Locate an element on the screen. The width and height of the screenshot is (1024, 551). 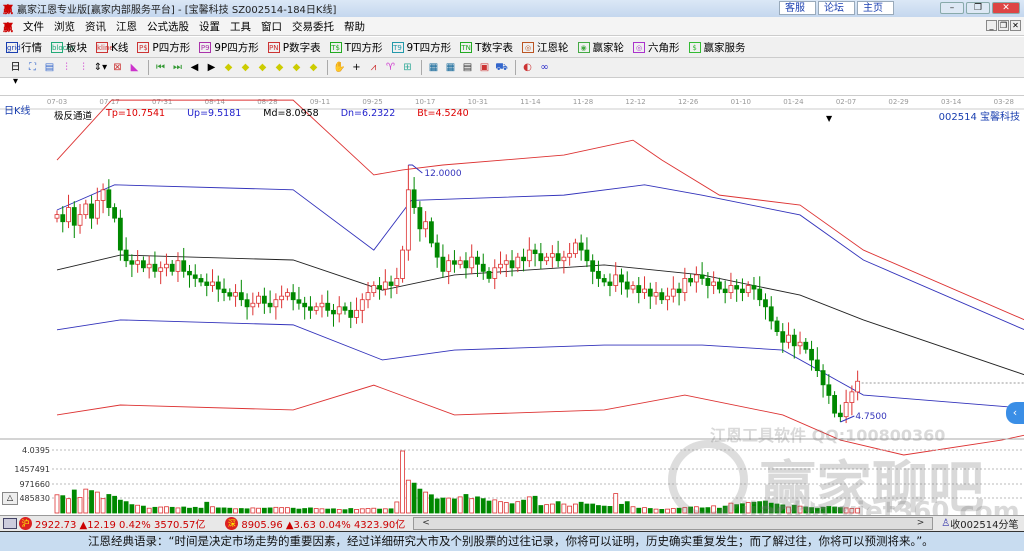
tool-icon: ⇕▾ is located at coordinates (100, 68).